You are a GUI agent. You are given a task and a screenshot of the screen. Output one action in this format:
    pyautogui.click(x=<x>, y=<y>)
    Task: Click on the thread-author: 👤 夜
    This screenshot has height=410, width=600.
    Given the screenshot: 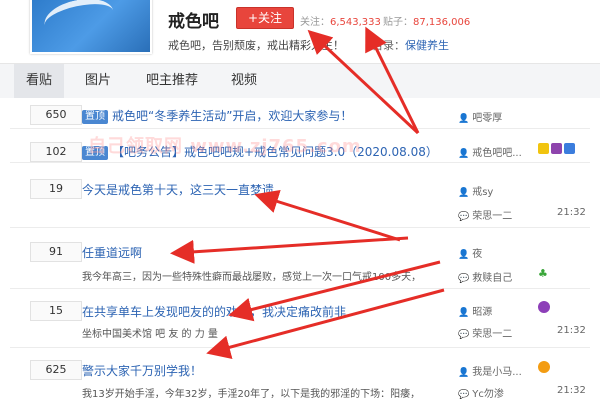 What is the action you would take?
    pyautogui.click(x=470, y=252)
    